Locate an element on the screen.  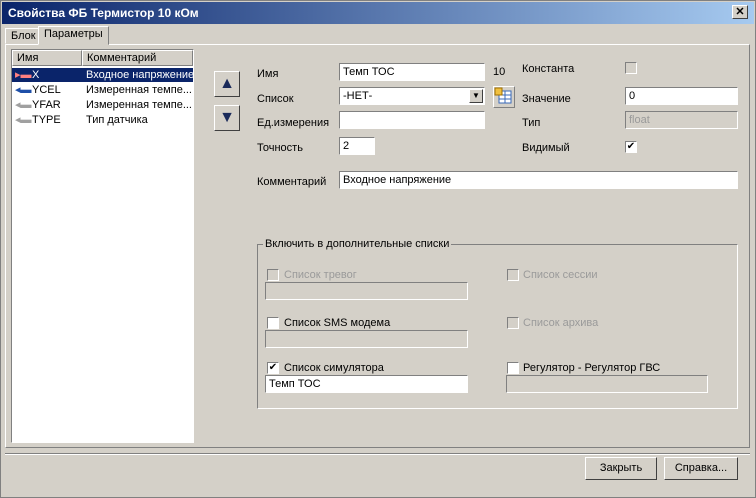
session-checkbox is located at coordinates (513, 275).